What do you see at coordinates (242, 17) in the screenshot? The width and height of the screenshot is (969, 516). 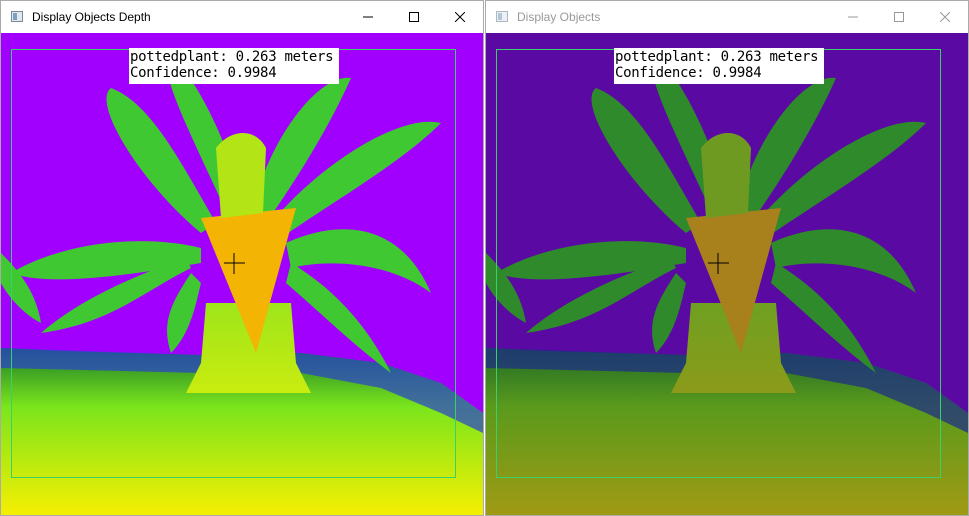 I see `title-bar: Display Objects Depth` at bounding box center [242, 17].